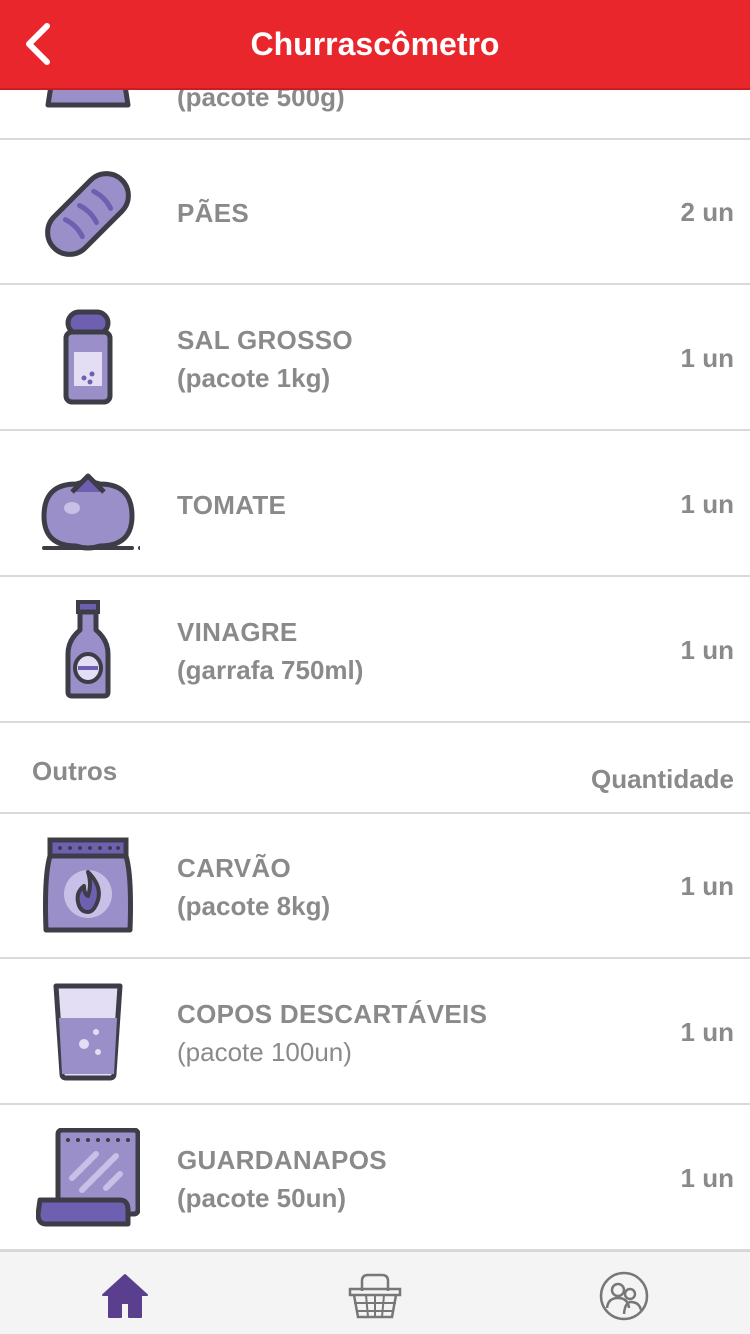 The width and height of the screenshot is (750, 1334). I want to click on basket-icon, so click(375, 1296).